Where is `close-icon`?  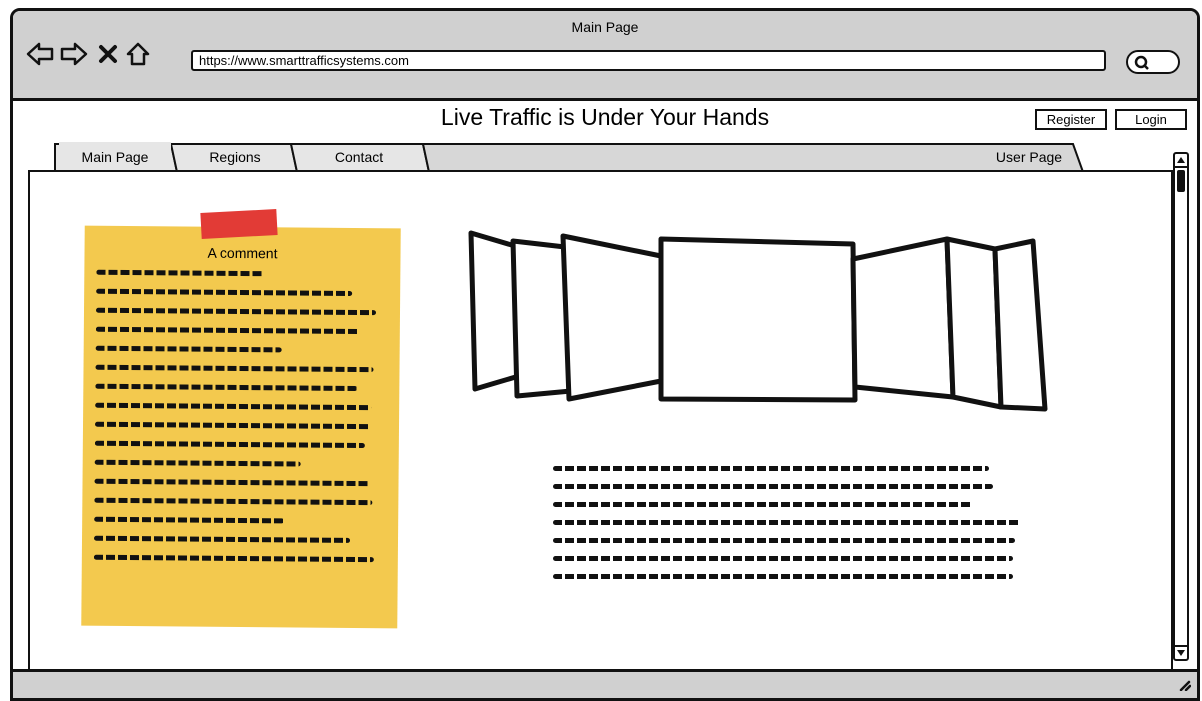 close-icon is located at coordinates (108, 54).